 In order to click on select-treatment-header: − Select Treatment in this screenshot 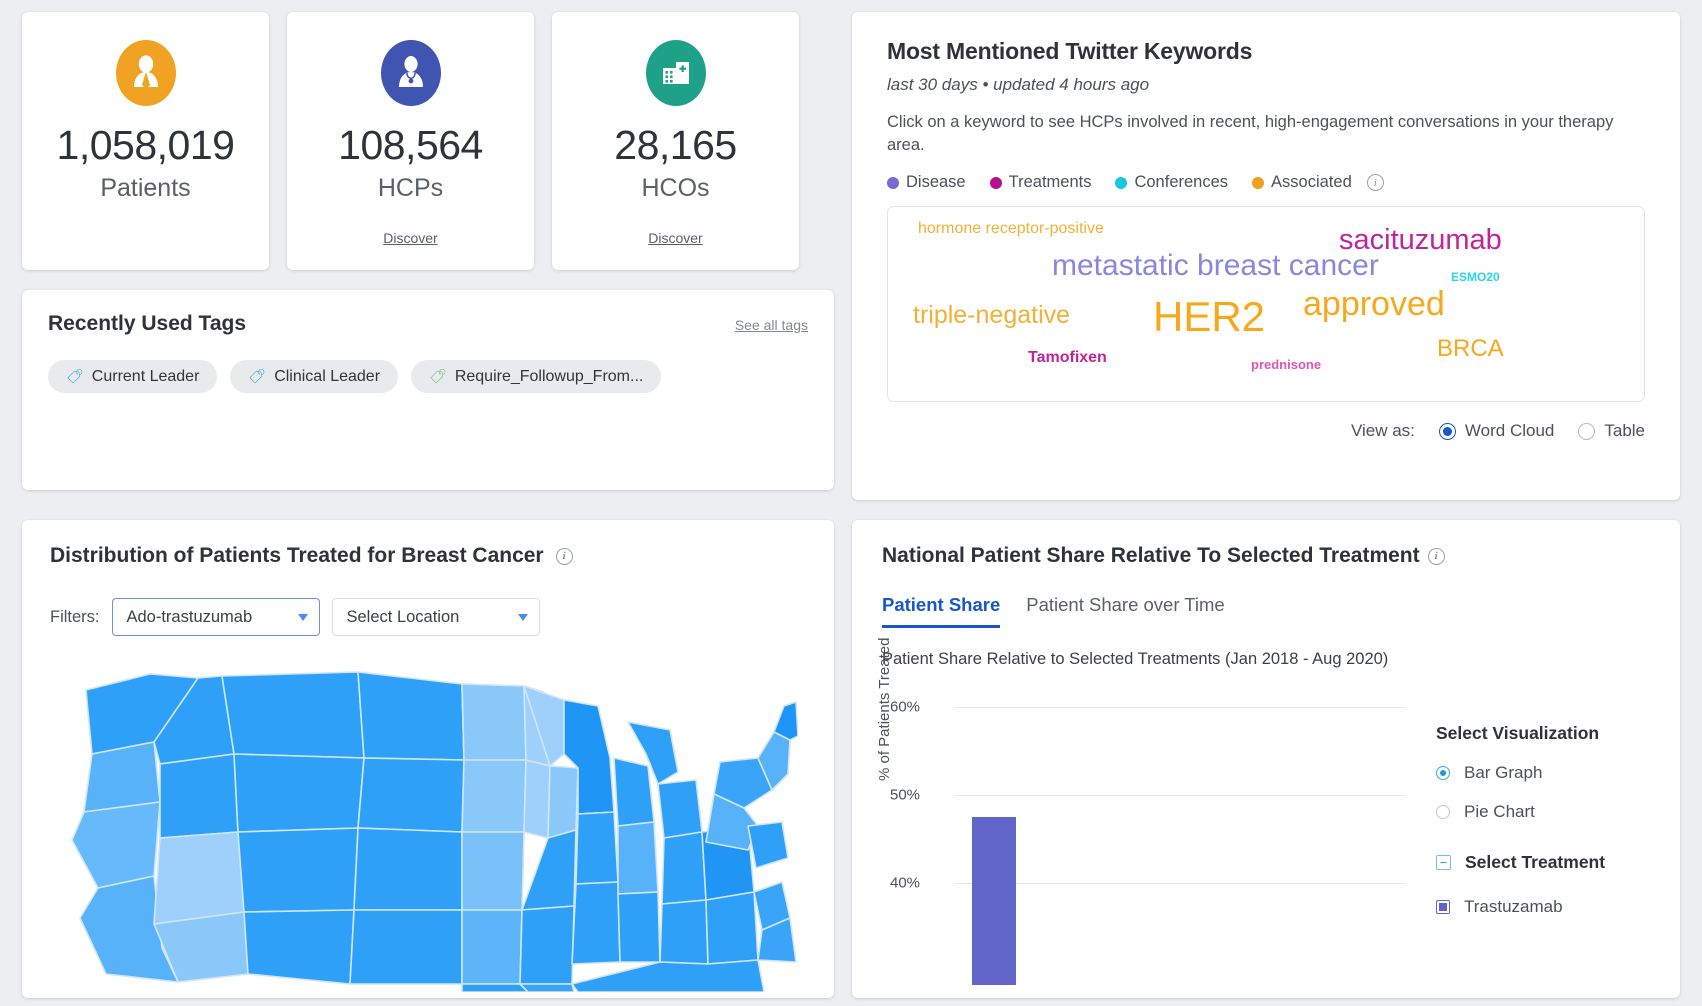, I will do `click(1543, 862)`.